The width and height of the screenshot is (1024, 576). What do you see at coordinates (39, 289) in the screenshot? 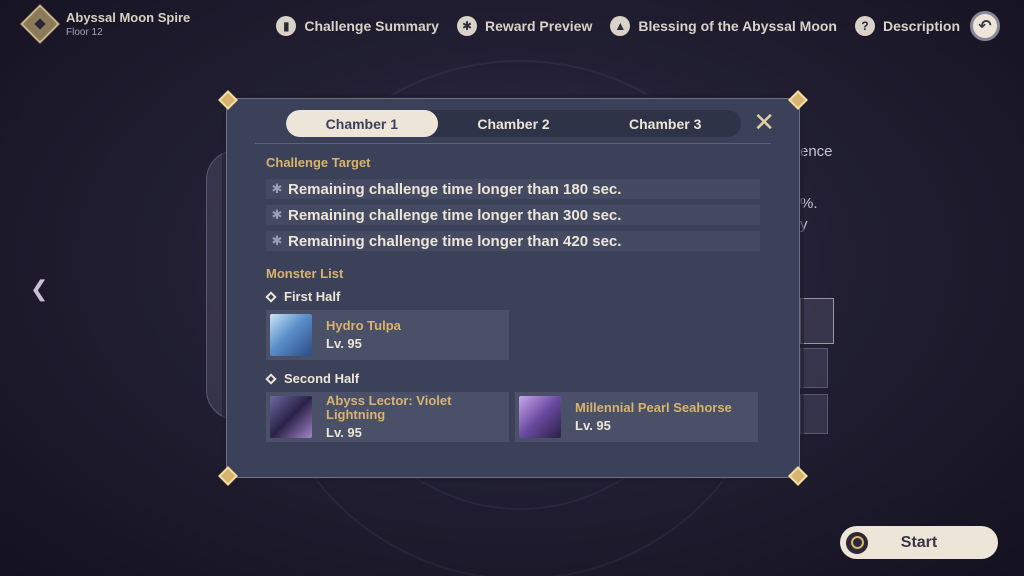
I see `previous-arrow-icon: ❮` at bounding box center [39, 289].